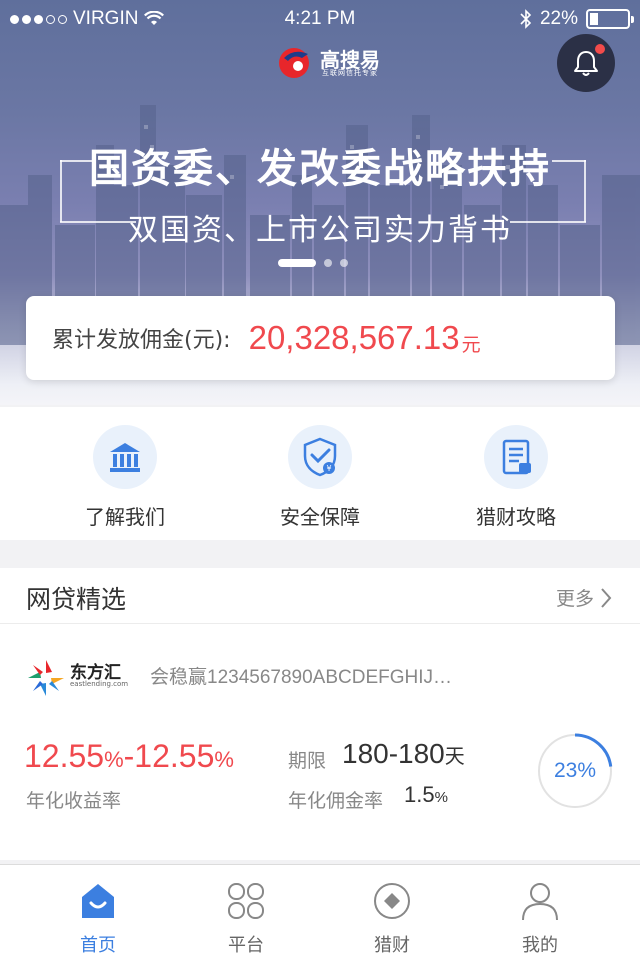  I want to click on banner-subtitle: 双国资、上市公司实力背书, so click(320, 230).